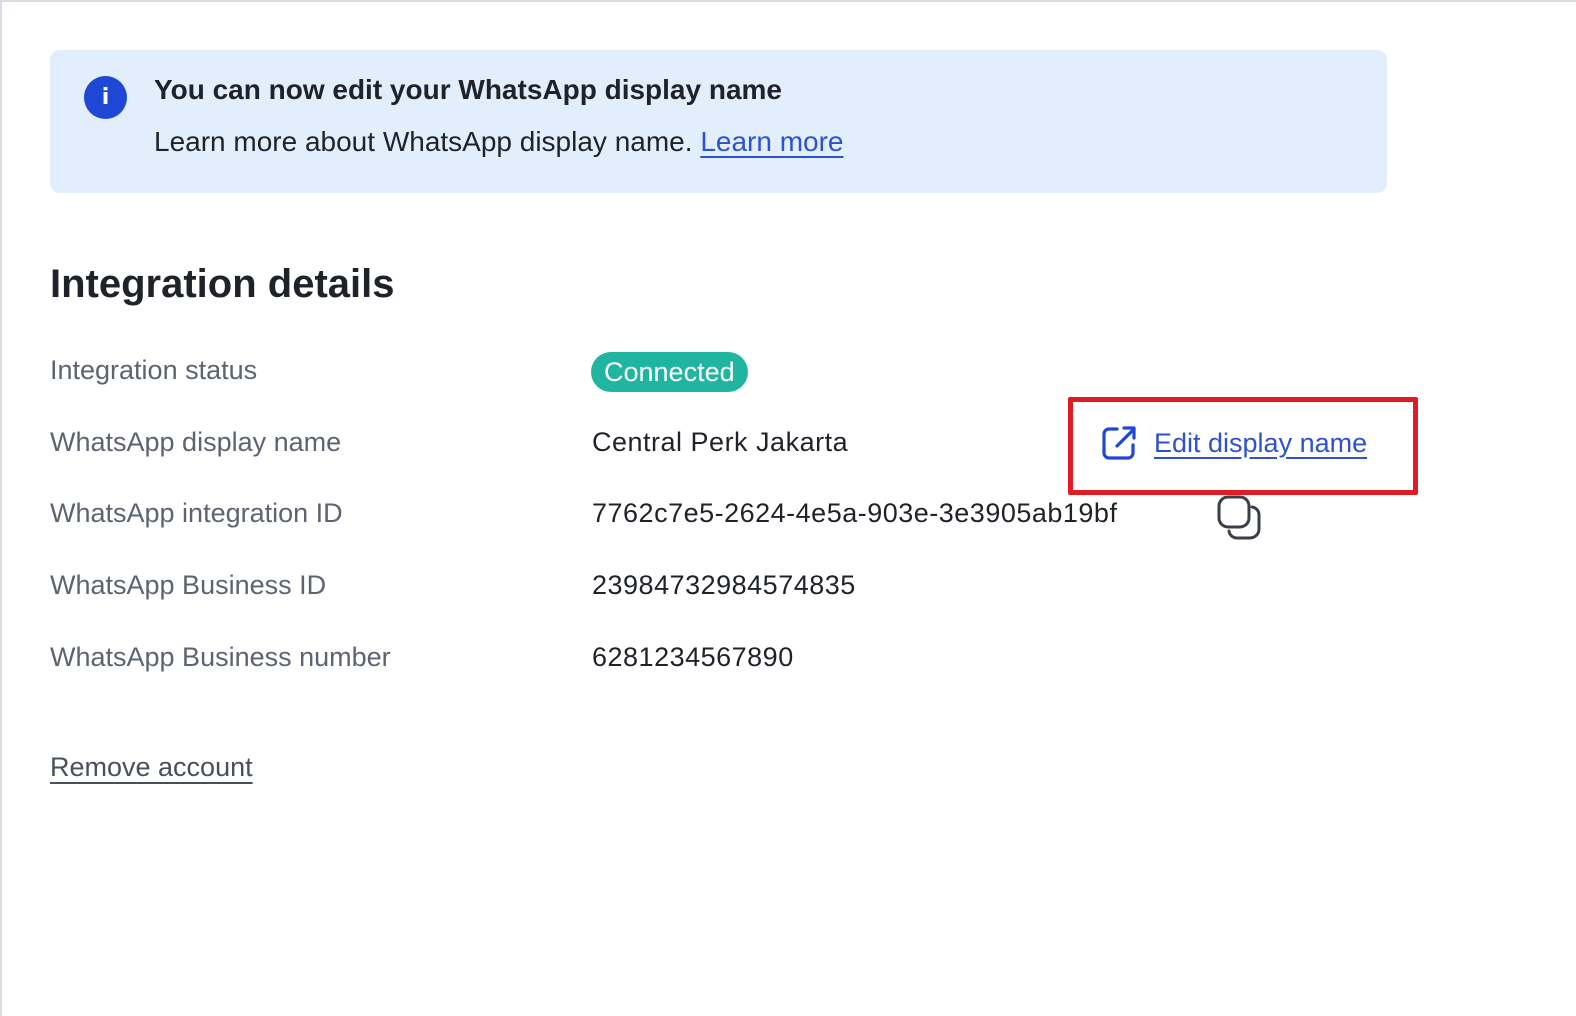 This screenshot has height=1016, width=1576. What do you see at coordinates (222, 284) in the screenshot?
I see `section-title: Integration details` at bounding box center [222, 284].